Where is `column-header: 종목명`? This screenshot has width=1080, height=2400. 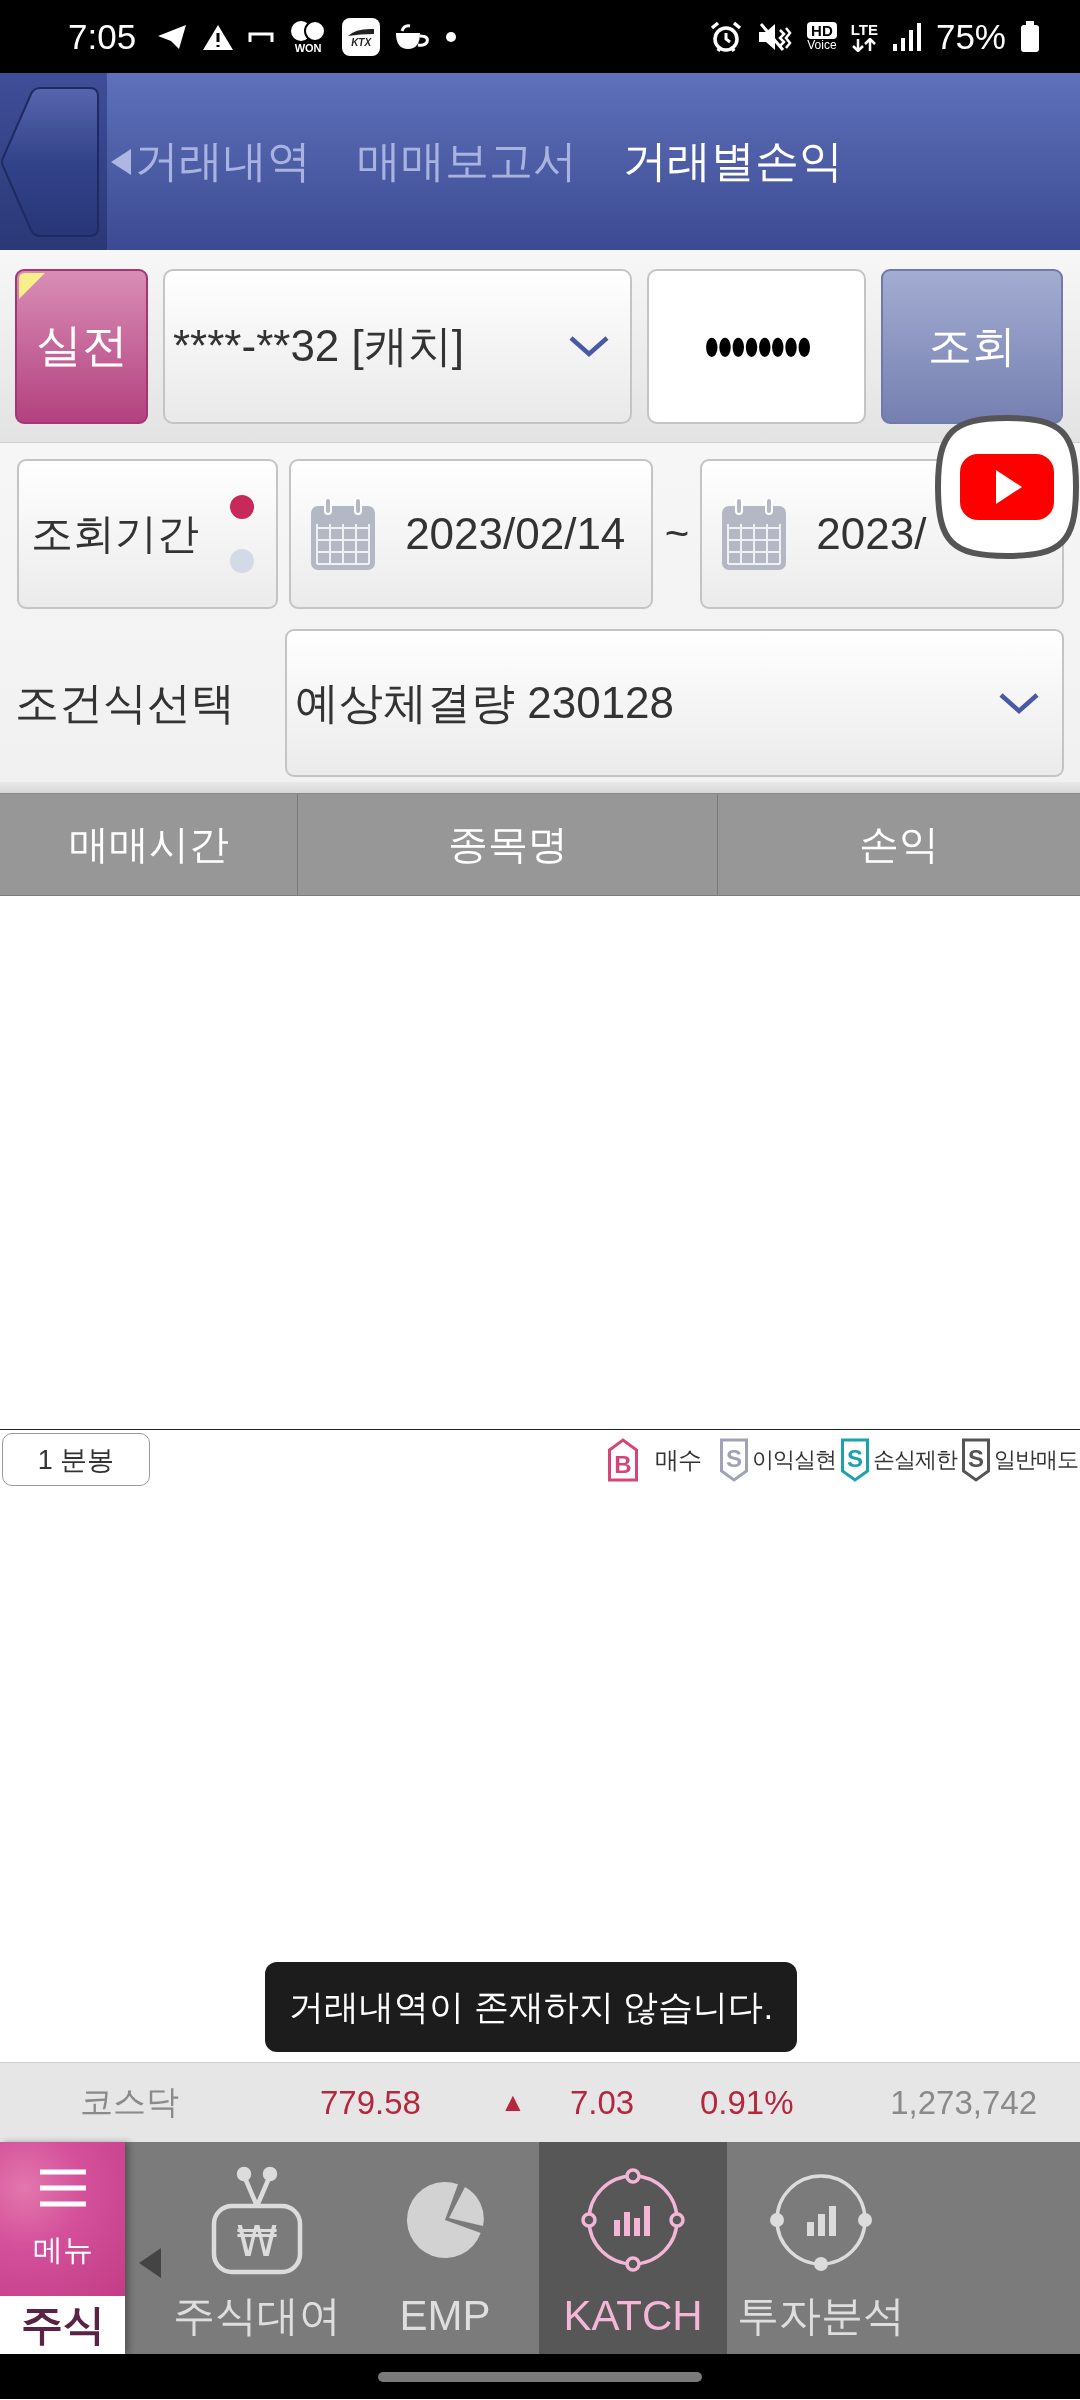 column-header: 종목명 is located at coordinates (508, 844).